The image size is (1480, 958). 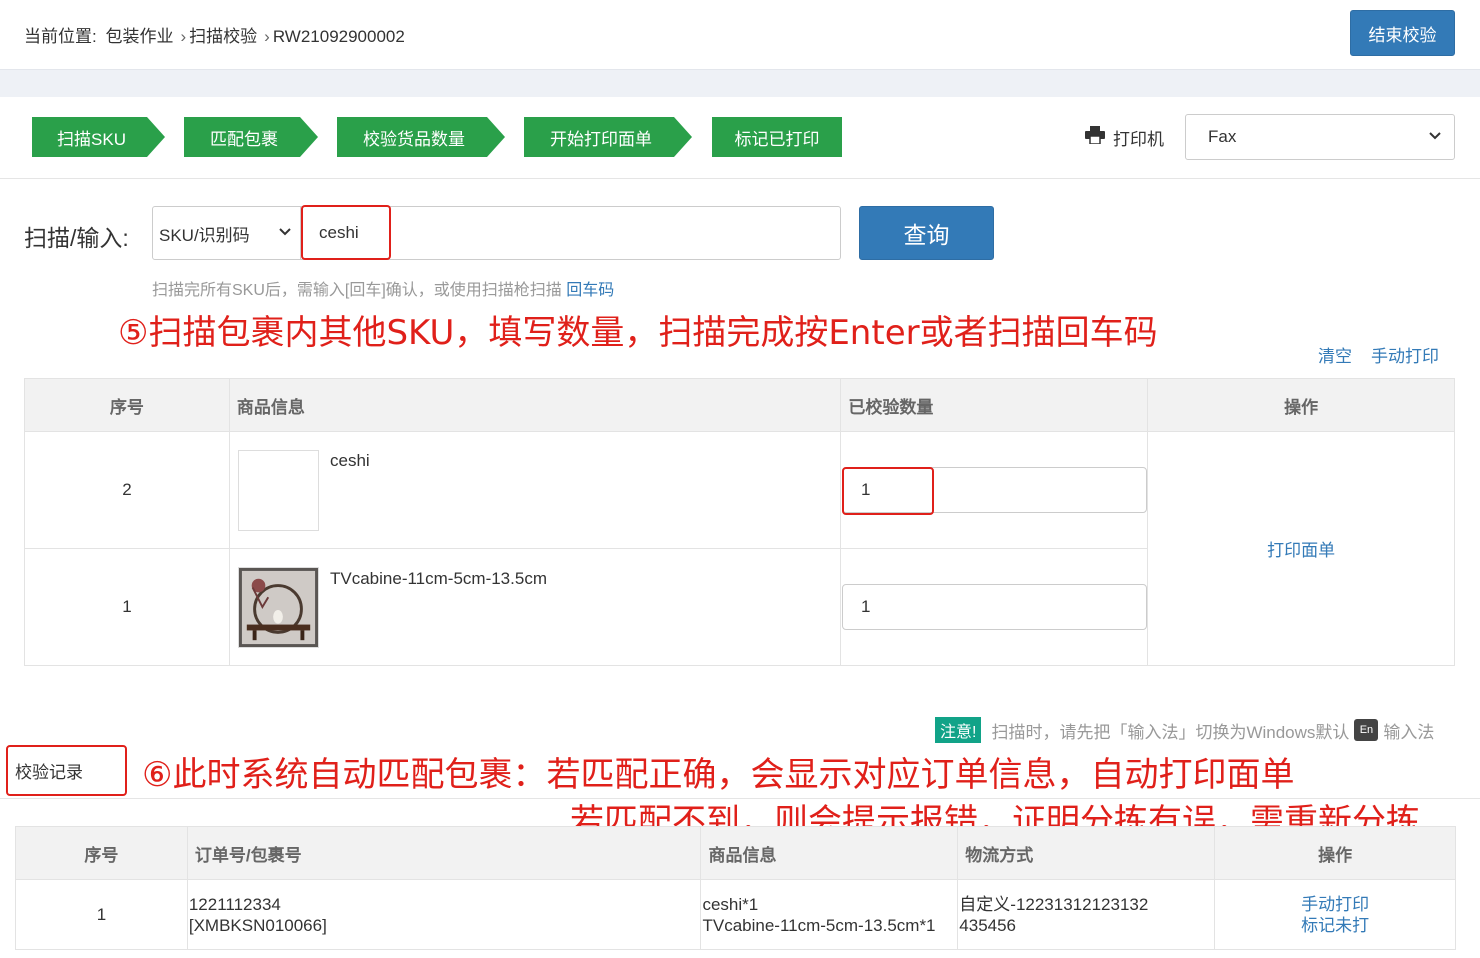 I want to click on step-scan-sku: 扫描SKU, so click(x=98, y=137).